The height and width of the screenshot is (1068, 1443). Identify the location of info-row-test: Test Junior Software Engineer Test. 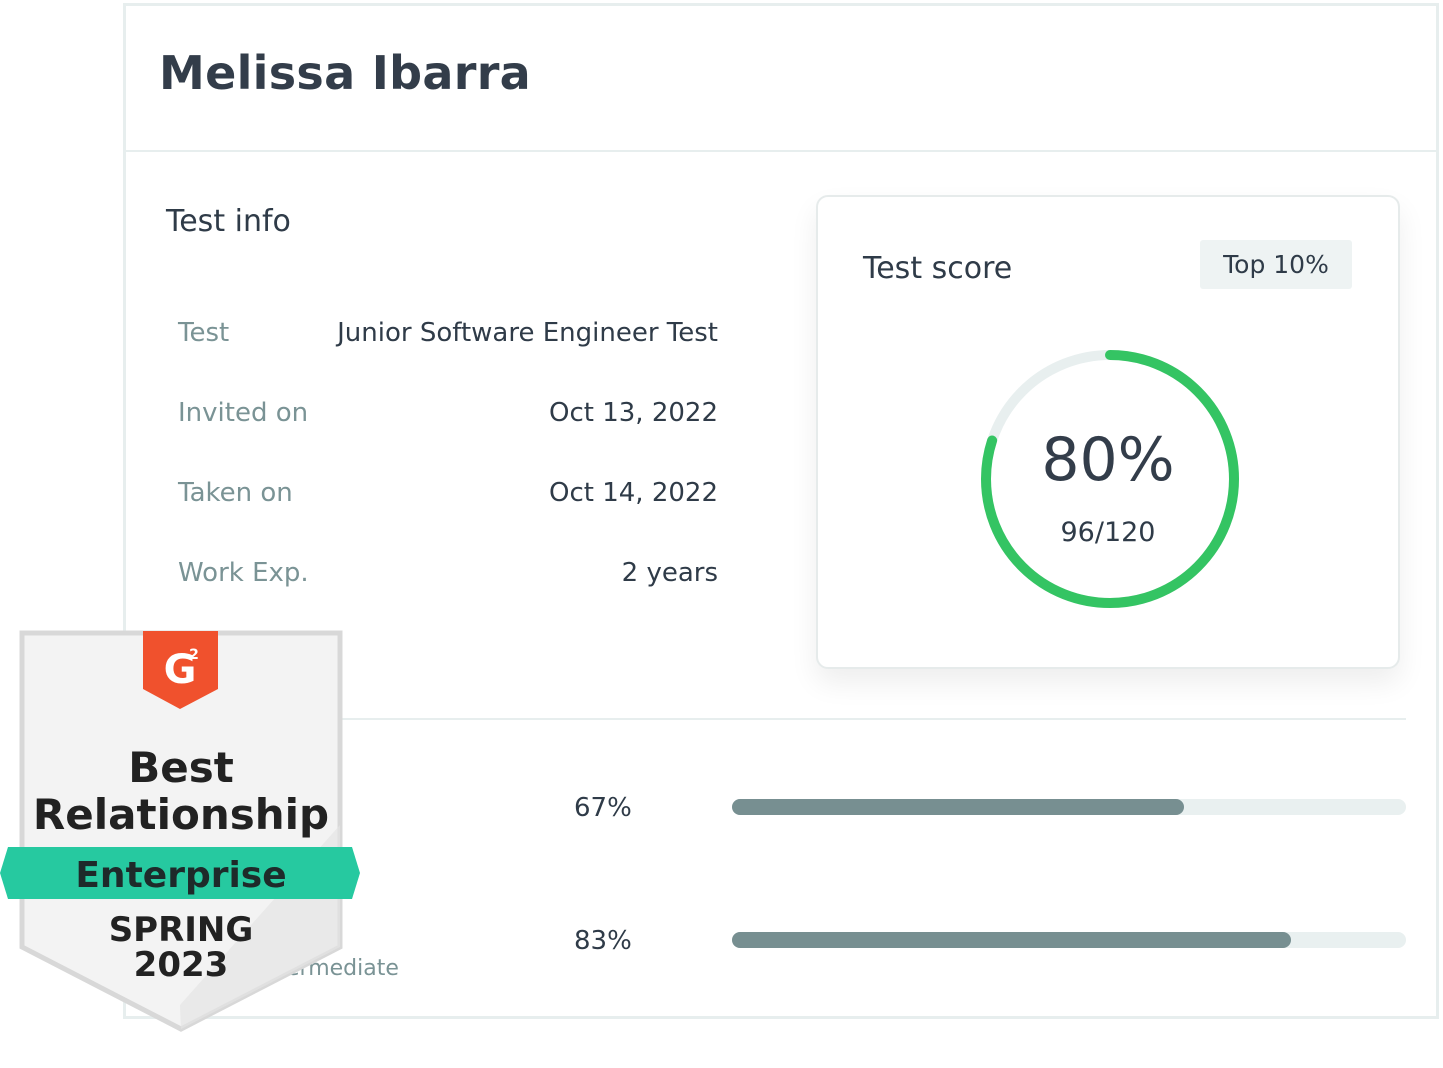
(448, 338).